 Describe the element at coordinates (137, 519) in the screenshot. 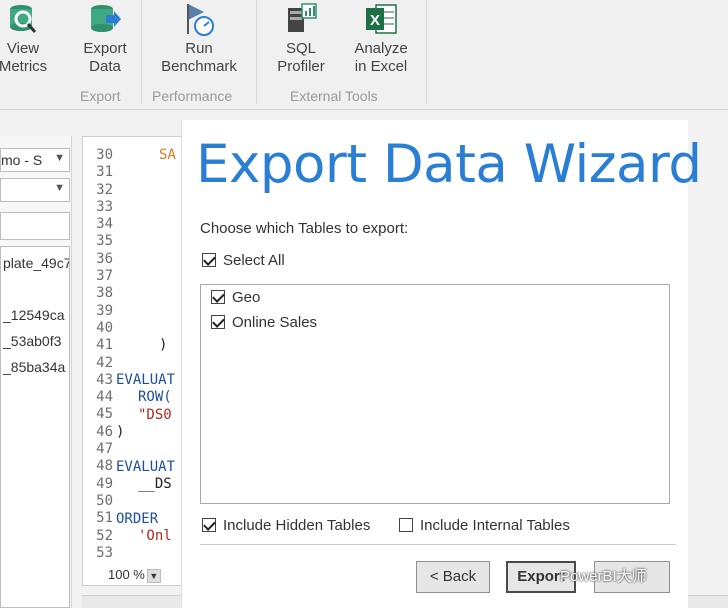

I see `code-line-51: ORDER` at that location.